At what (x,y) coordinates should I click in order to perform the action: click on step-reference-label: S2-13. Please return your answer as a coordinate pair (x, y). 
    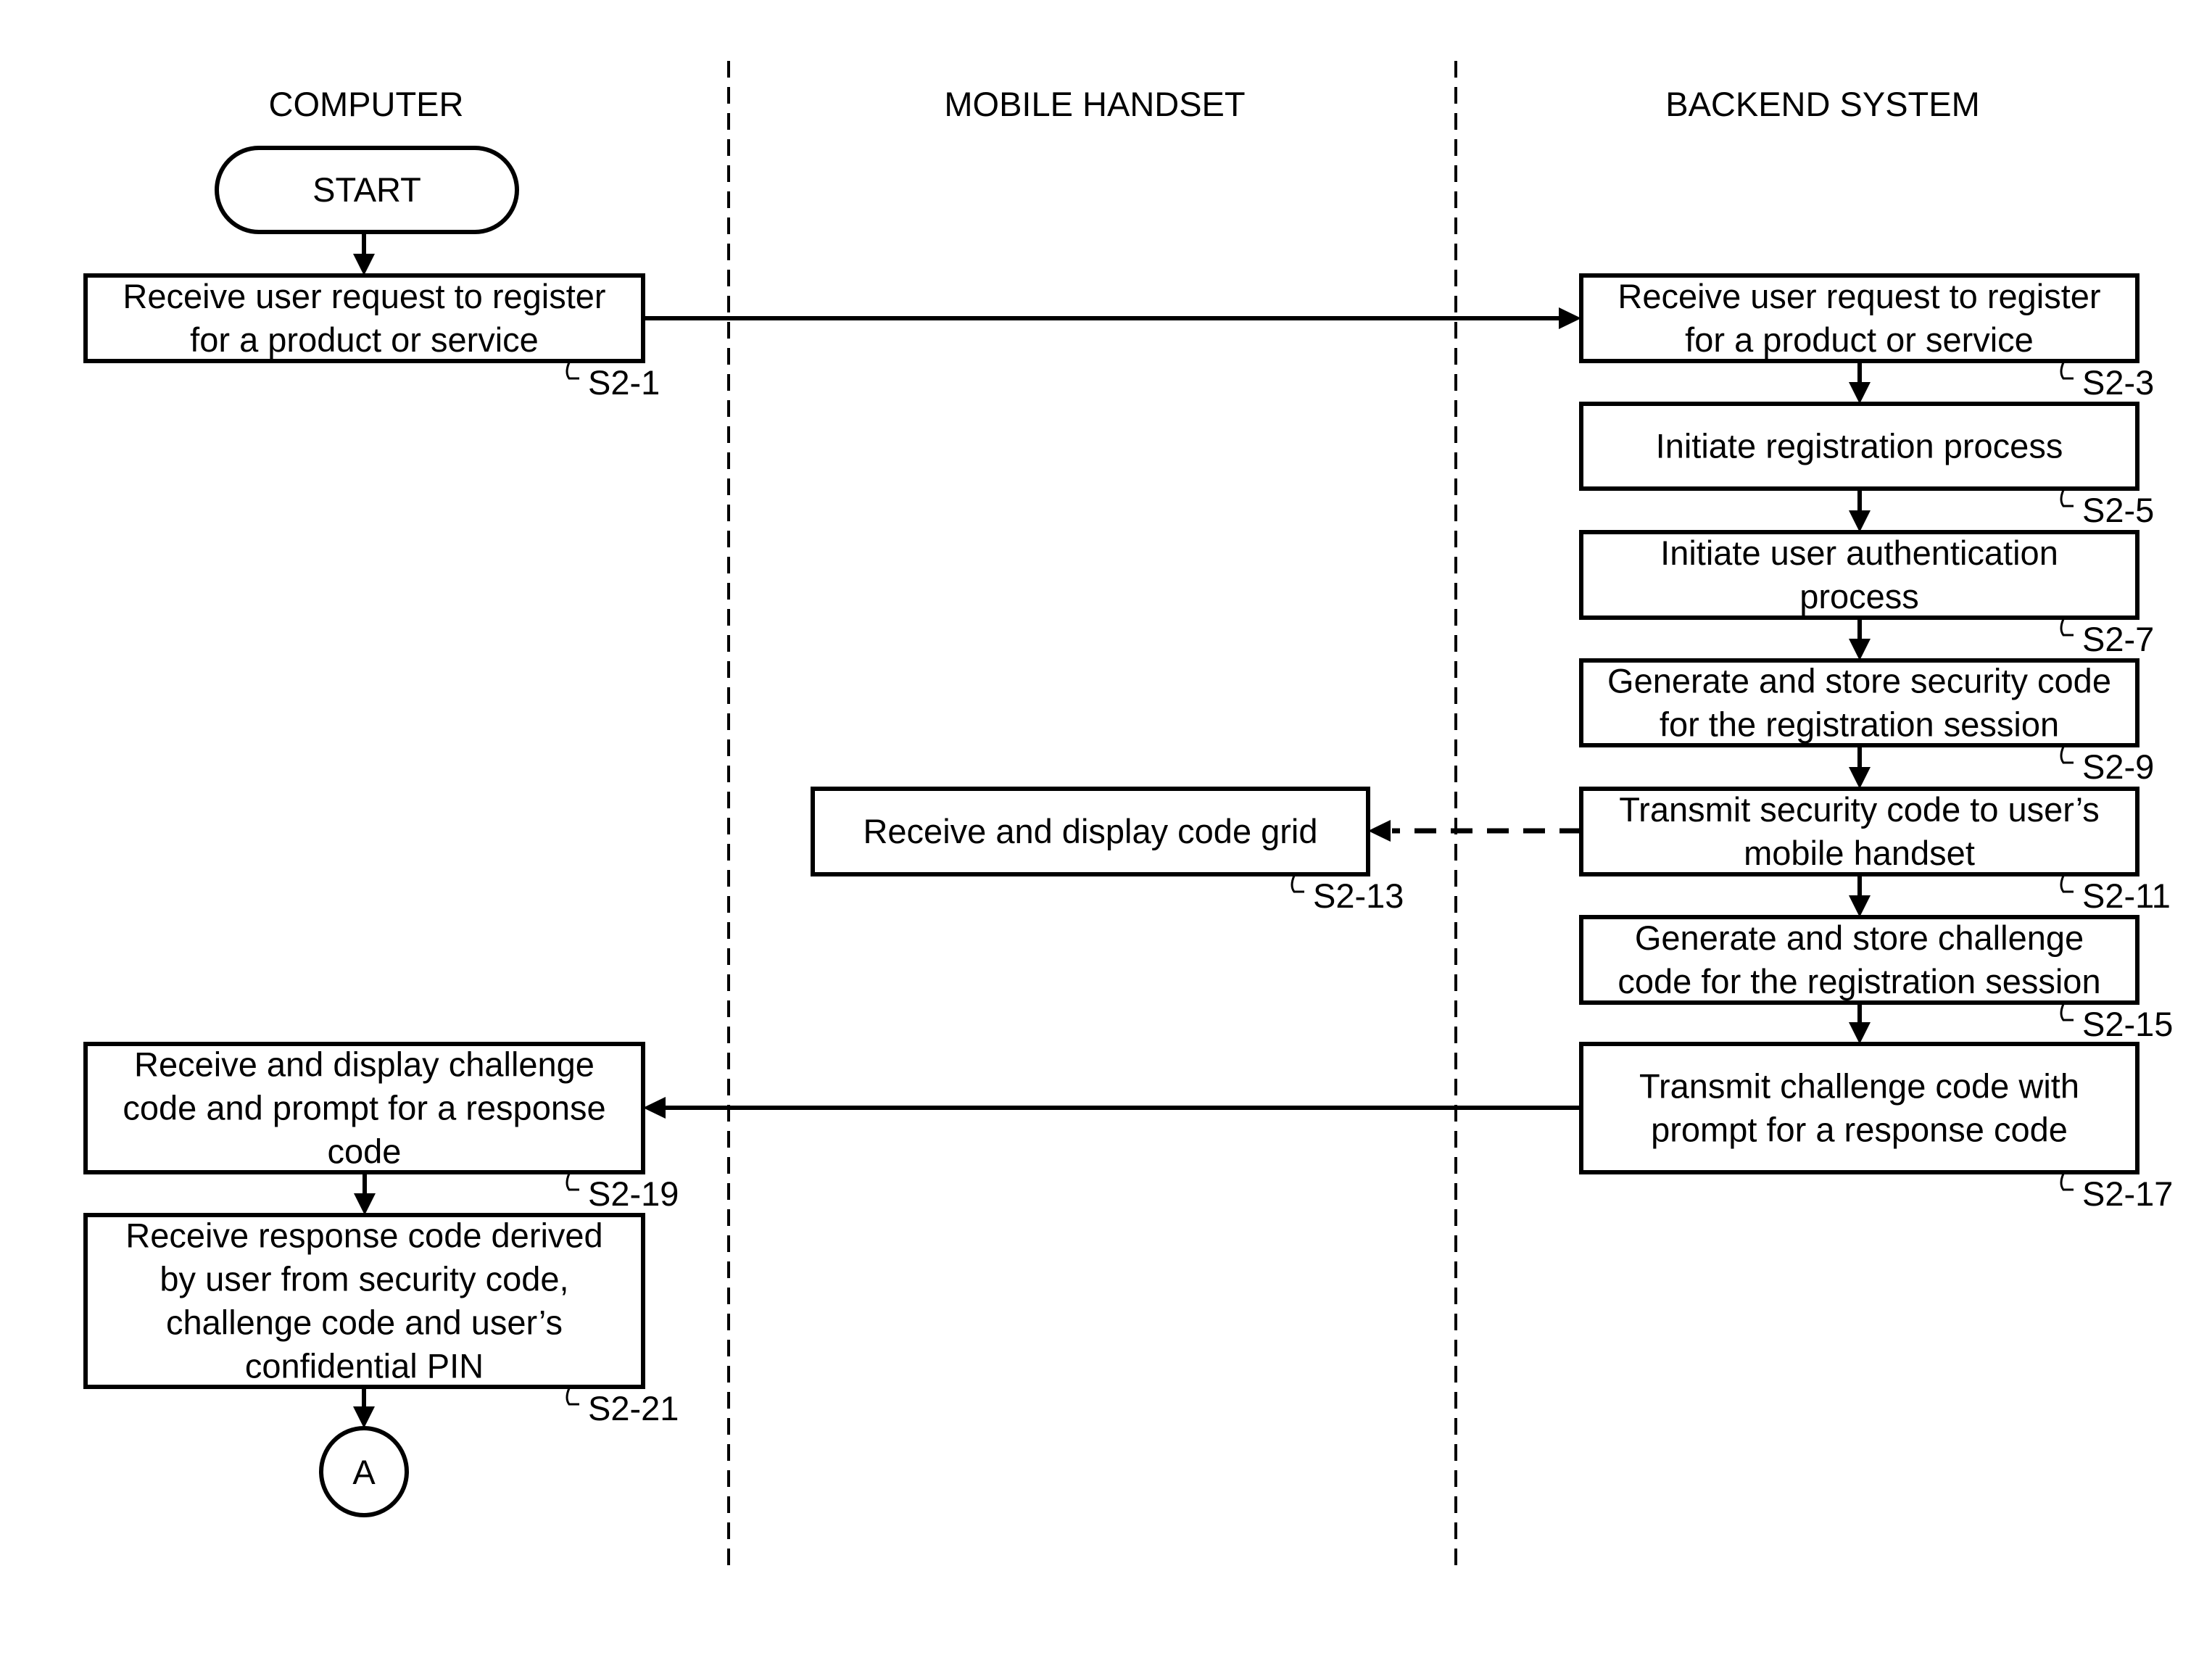
    Looking at the image, I should click on (1358, 895).